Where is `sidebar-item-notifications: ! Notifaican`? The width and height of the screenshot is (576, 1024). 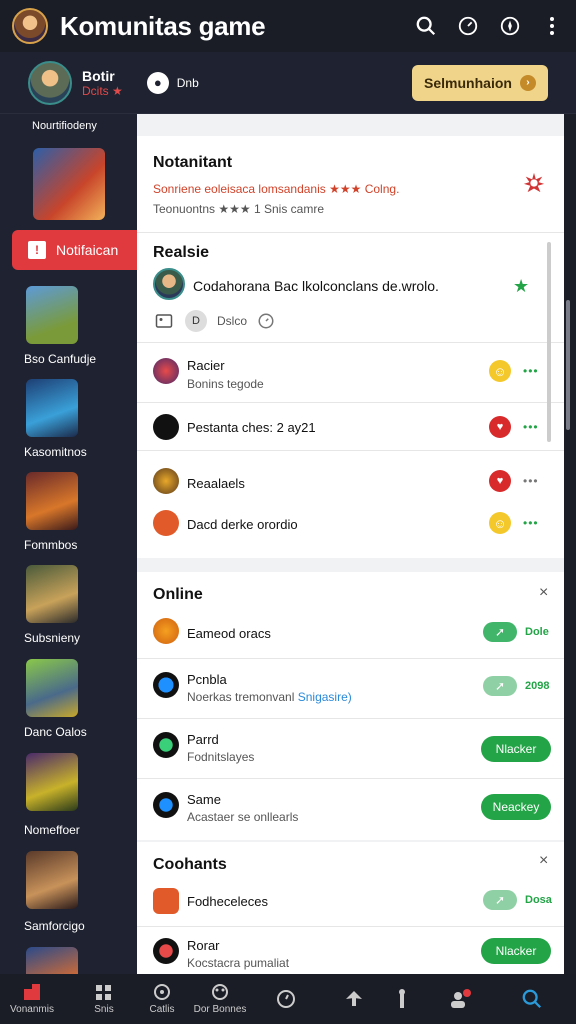
sidebar-item-notifications: ! Notifaican is located at coordinates (74, 250).